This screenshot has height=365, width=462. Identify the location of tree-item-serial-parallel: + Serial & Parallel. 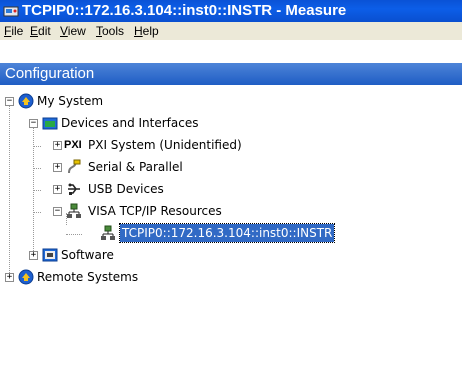
(160, 167).